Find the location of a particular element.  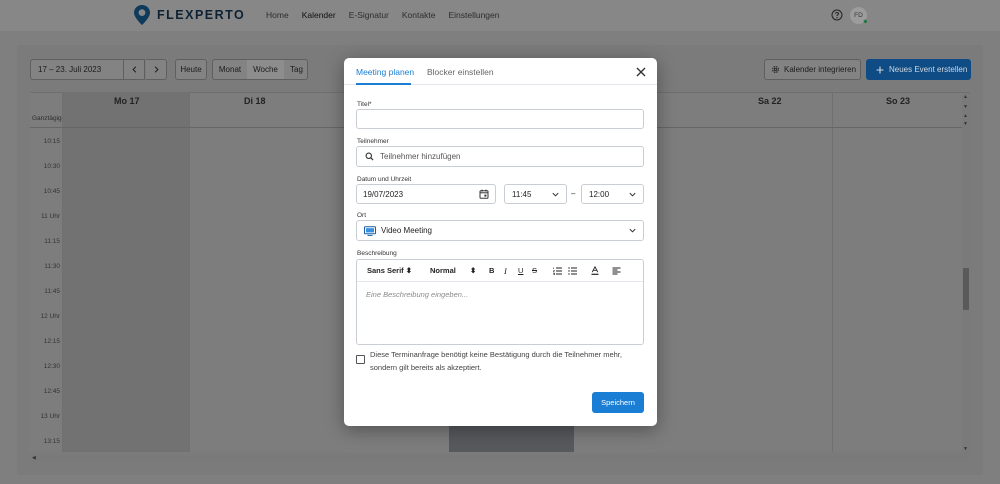

avatar: FD is located at coordinates (859, 15).